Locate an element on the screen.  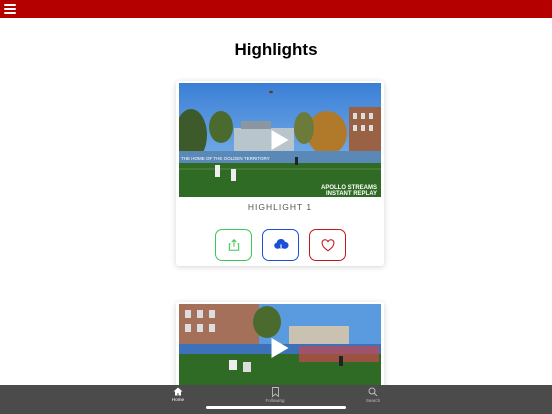
search-icon is located at coordinates (373, 392).